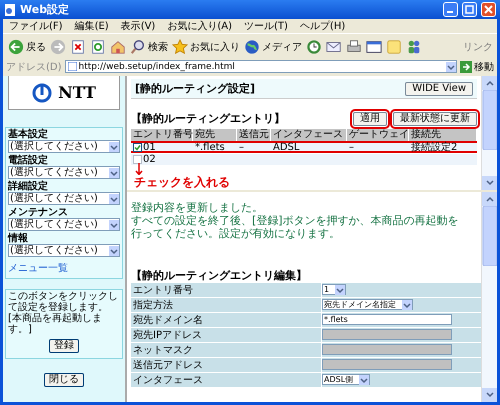  Describe the element at coordinates (226, 319) in the screenshot. I see `field-label: 宛先ドメイン名` at that location.